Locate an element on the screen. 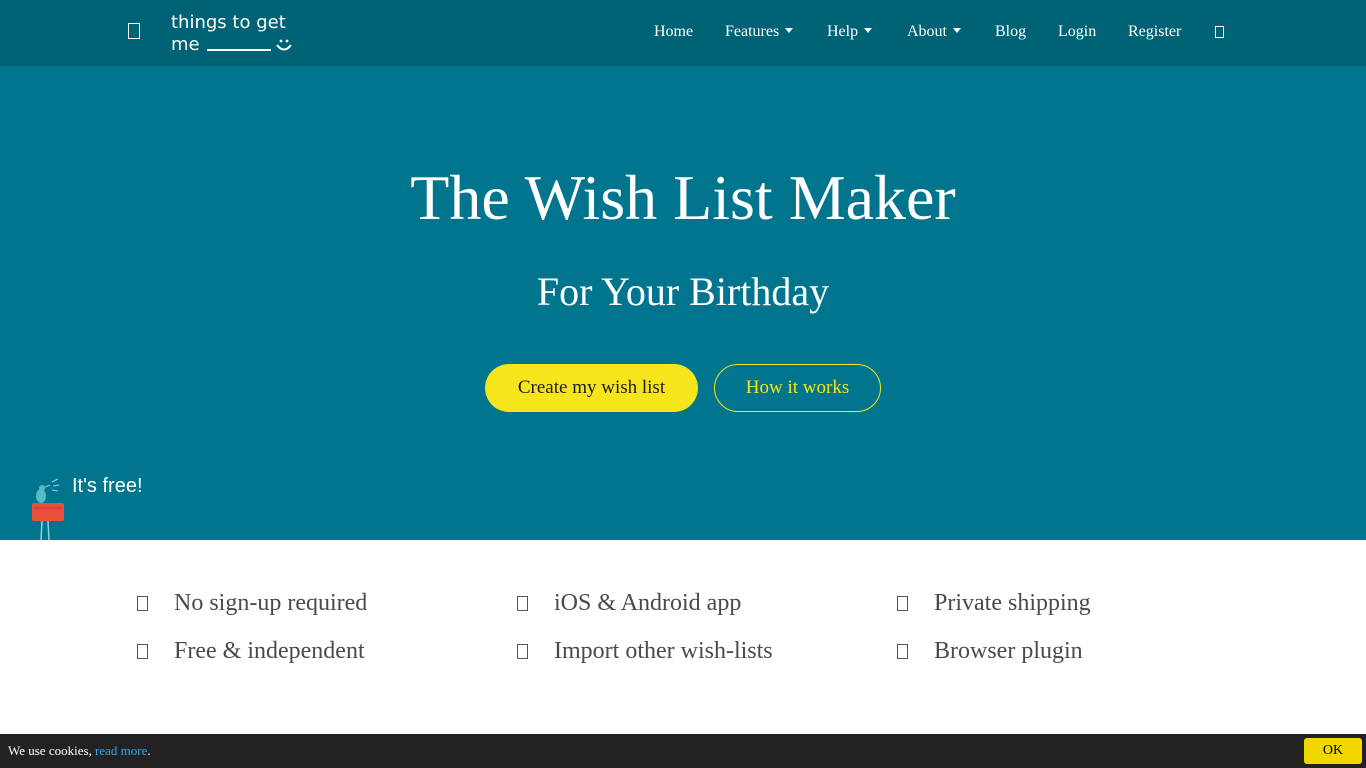 The width and height of the screenshot is (1366, 768). its-free-label: It's free! is located at coordinates (107, 486).